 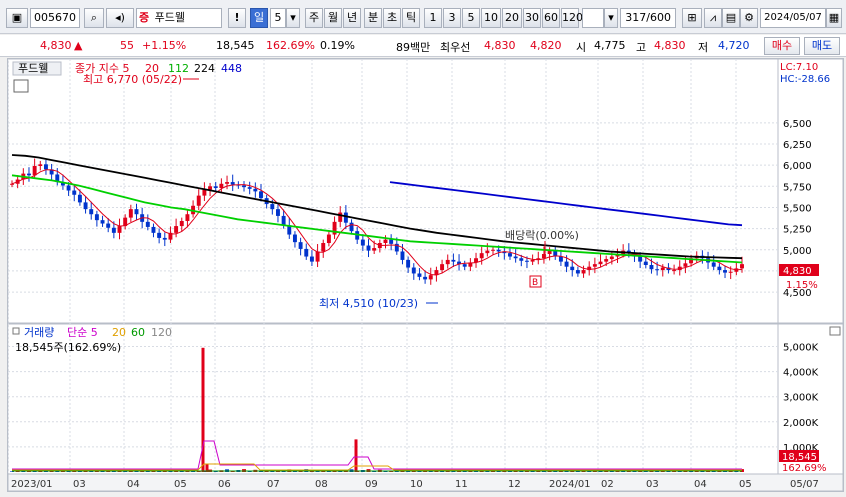 What do you see at coordinates (373, 18) in the screenshot?
I see `period-minute-button: 분` at bounding box center [373, 18].